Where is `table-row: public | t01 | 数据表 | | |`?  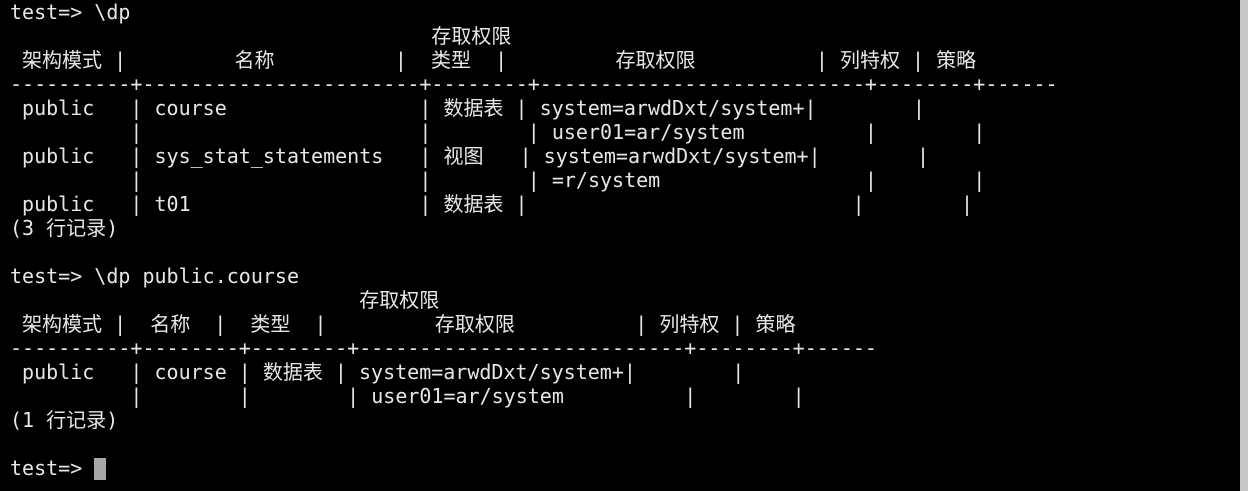
table-row: public | t01 | 数据表 | | | is located at coordinates (492, 204).